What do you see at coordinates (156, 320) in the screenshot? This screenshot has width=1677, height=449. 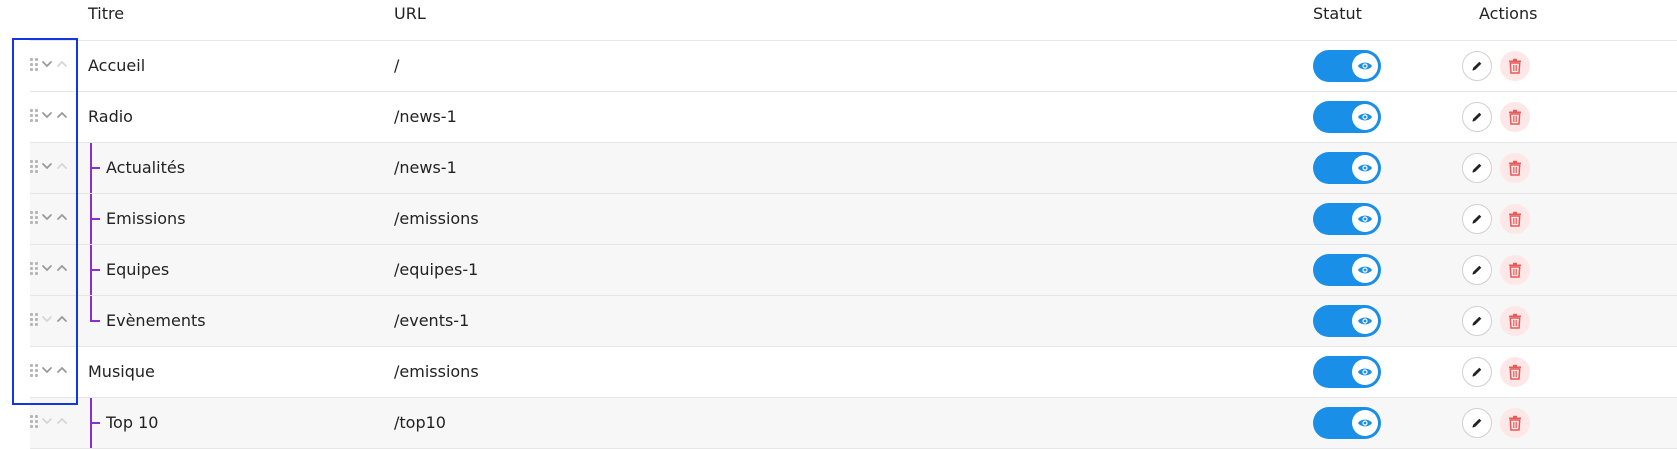 I see `row-title: Evènements` at bounding box center [156, 320].